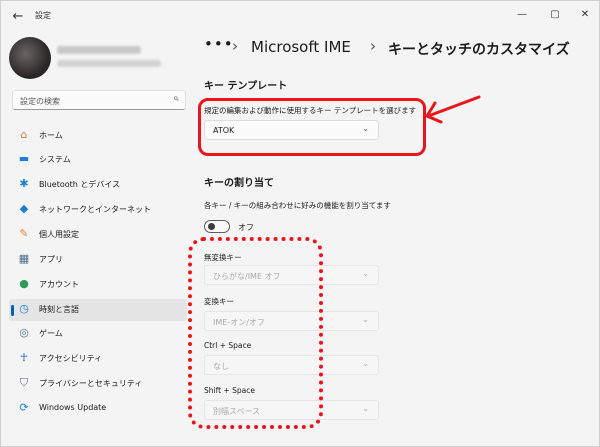 The width and height of the screenshot is (600, 447). I want to click on avatar, so click(30, 58).